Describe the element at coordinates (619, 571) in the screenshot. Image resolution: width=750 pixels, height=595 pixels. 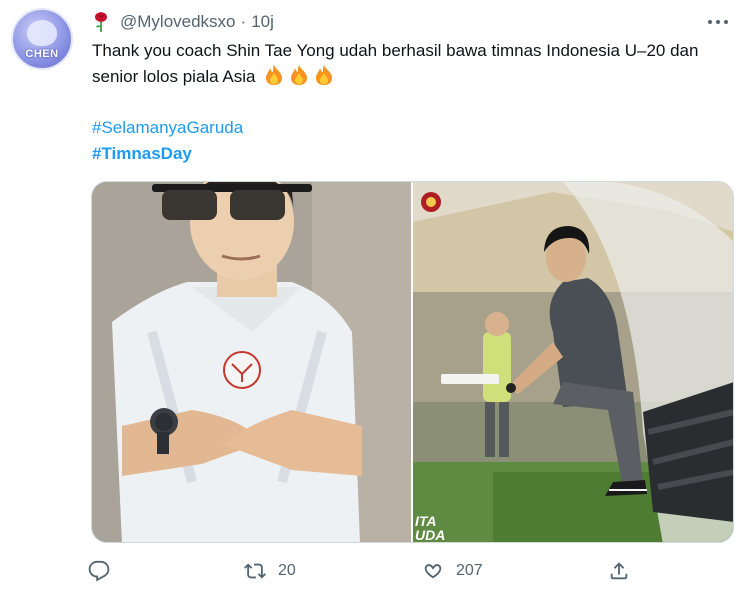
I see `share-icon` at that location.